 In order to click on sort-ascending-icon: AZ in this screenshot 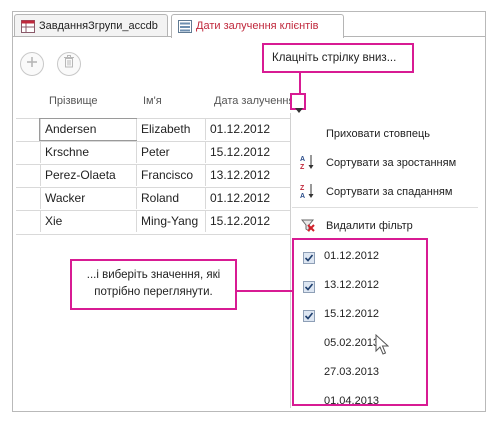, I will do `click(308, 164)`.